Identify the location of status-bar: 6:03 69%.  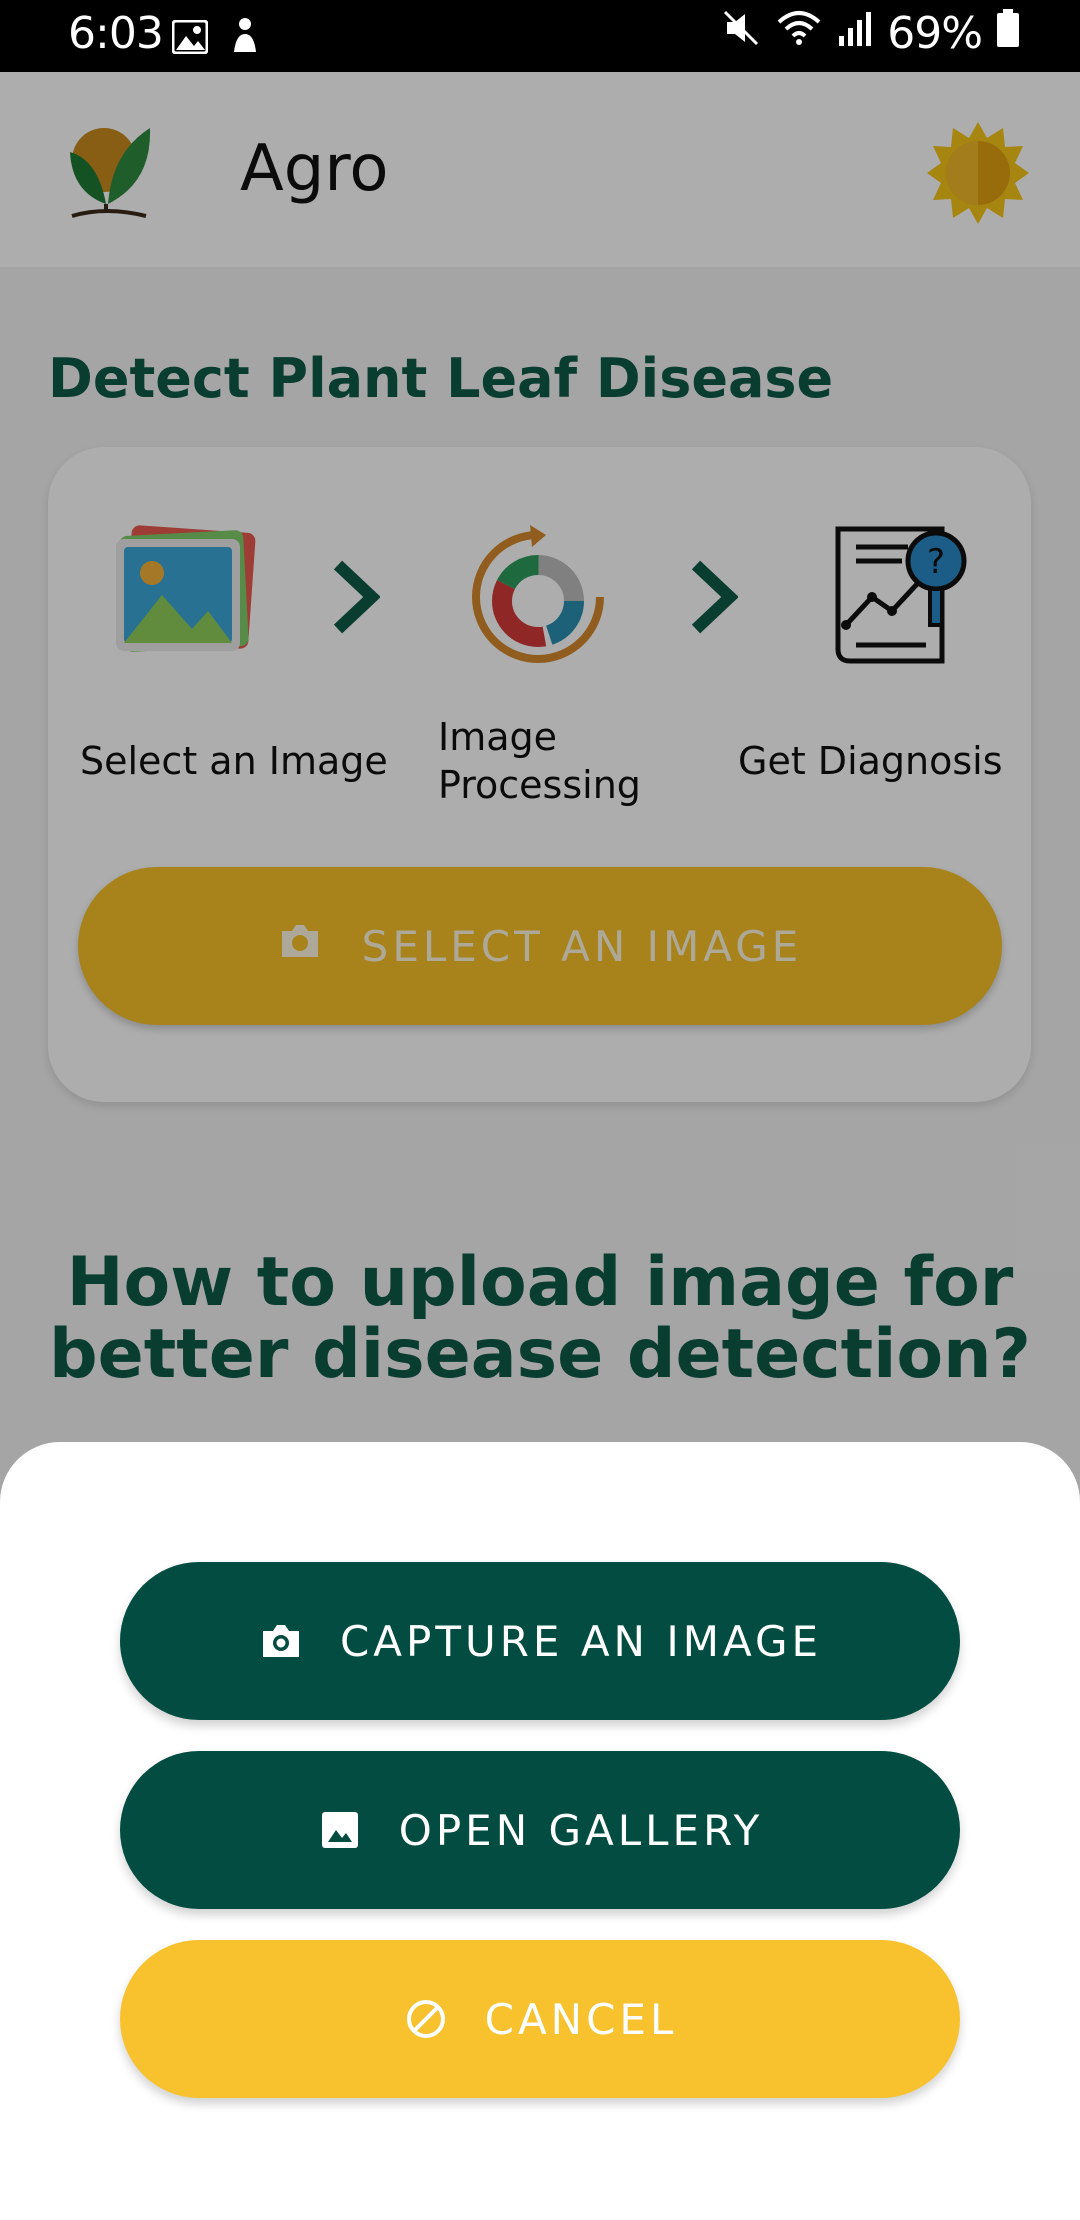
(540, 36).